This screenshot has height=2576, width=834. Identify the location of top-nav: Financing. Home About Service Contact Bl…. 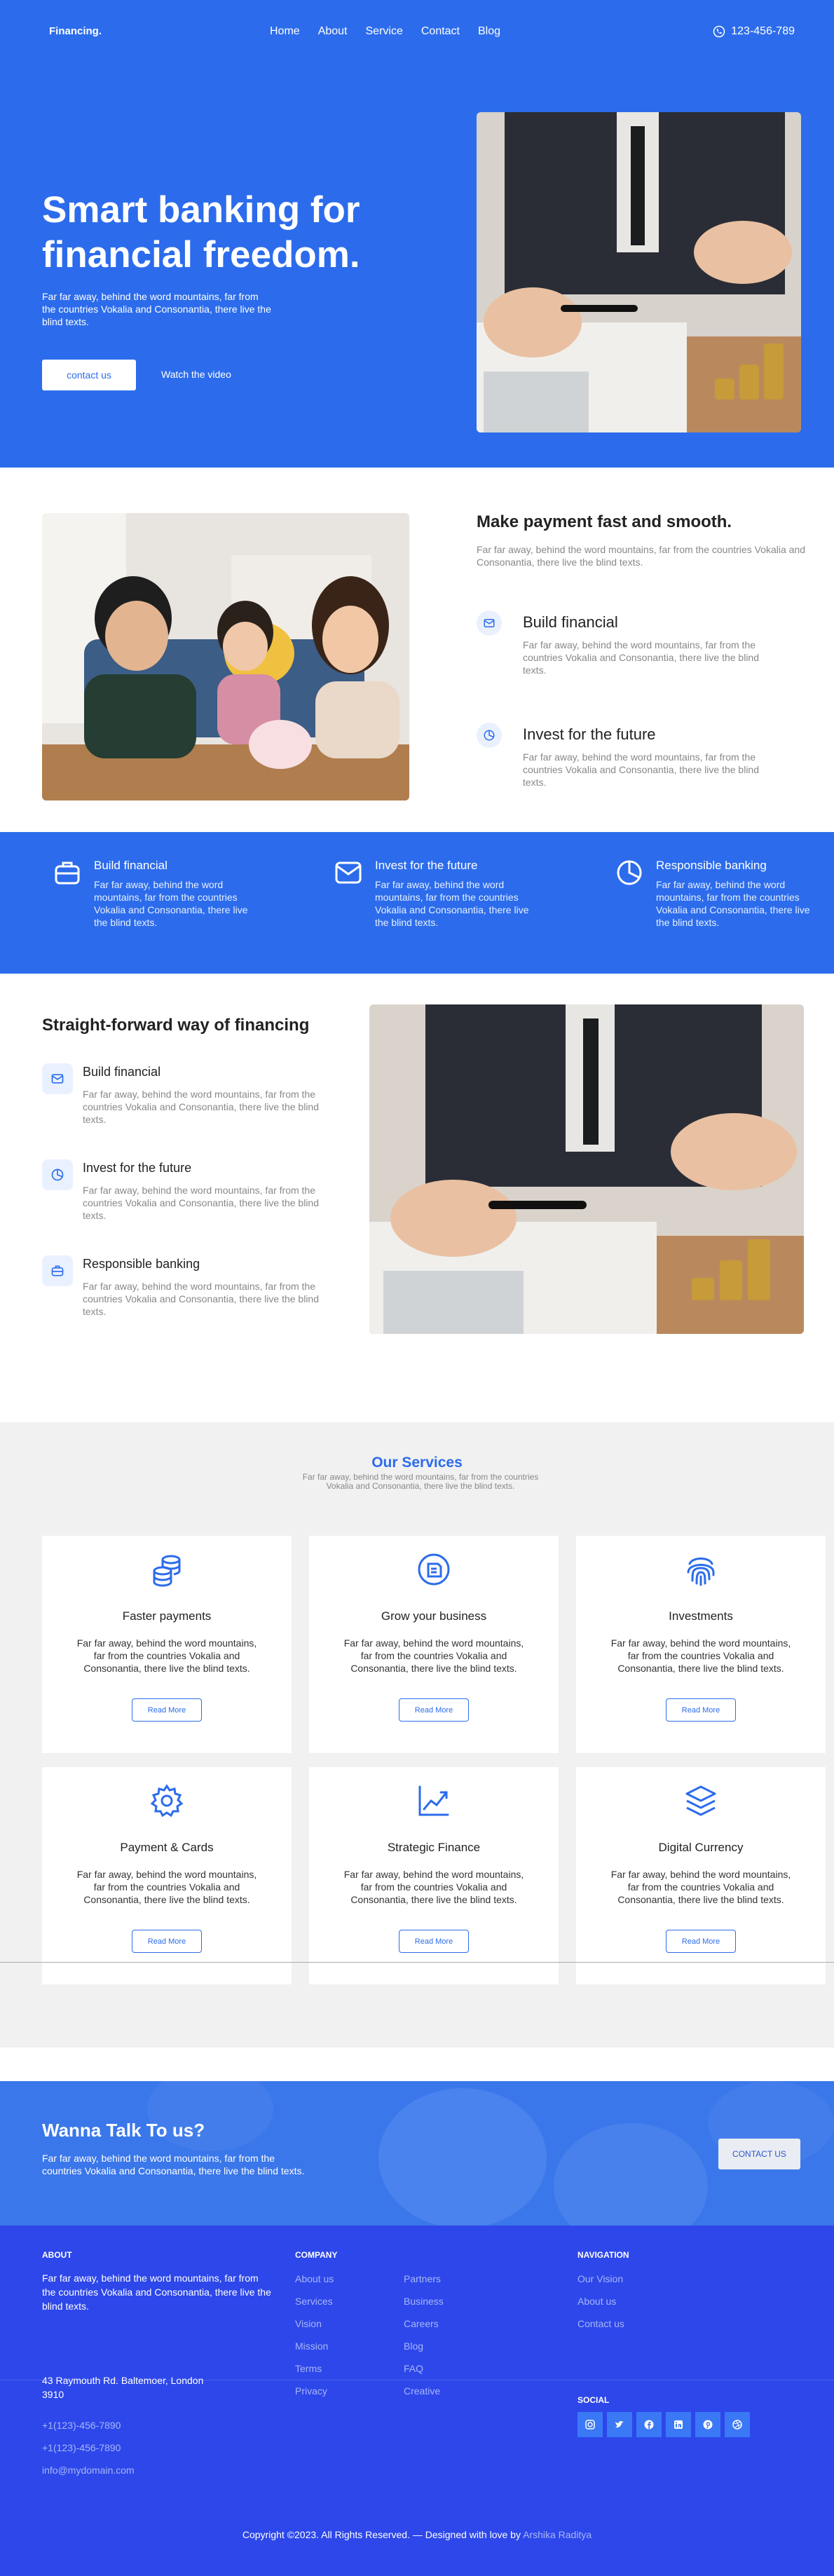
(417, 32).